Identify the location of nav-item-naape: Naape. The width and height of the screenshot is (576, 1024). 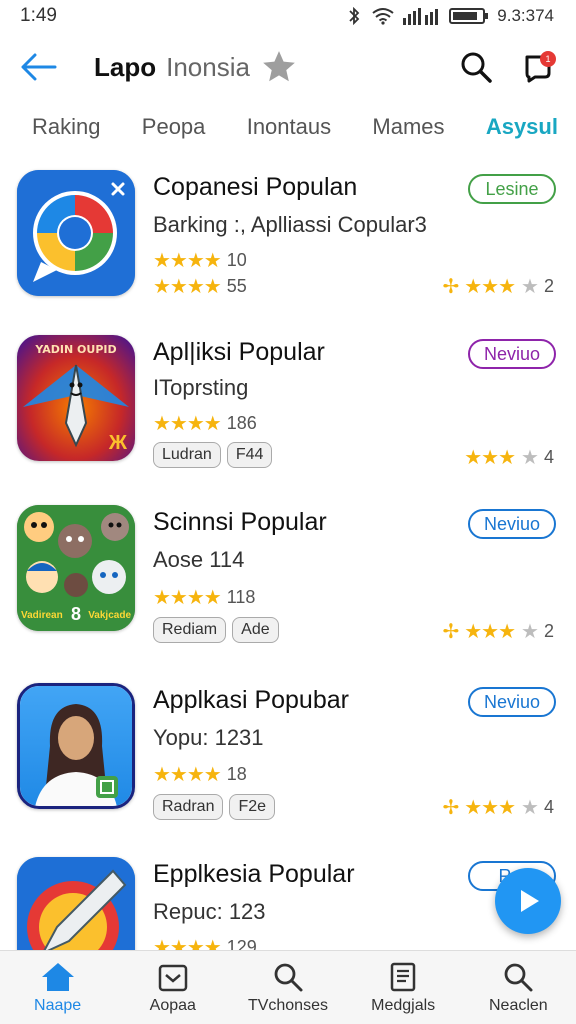
(58, 988).